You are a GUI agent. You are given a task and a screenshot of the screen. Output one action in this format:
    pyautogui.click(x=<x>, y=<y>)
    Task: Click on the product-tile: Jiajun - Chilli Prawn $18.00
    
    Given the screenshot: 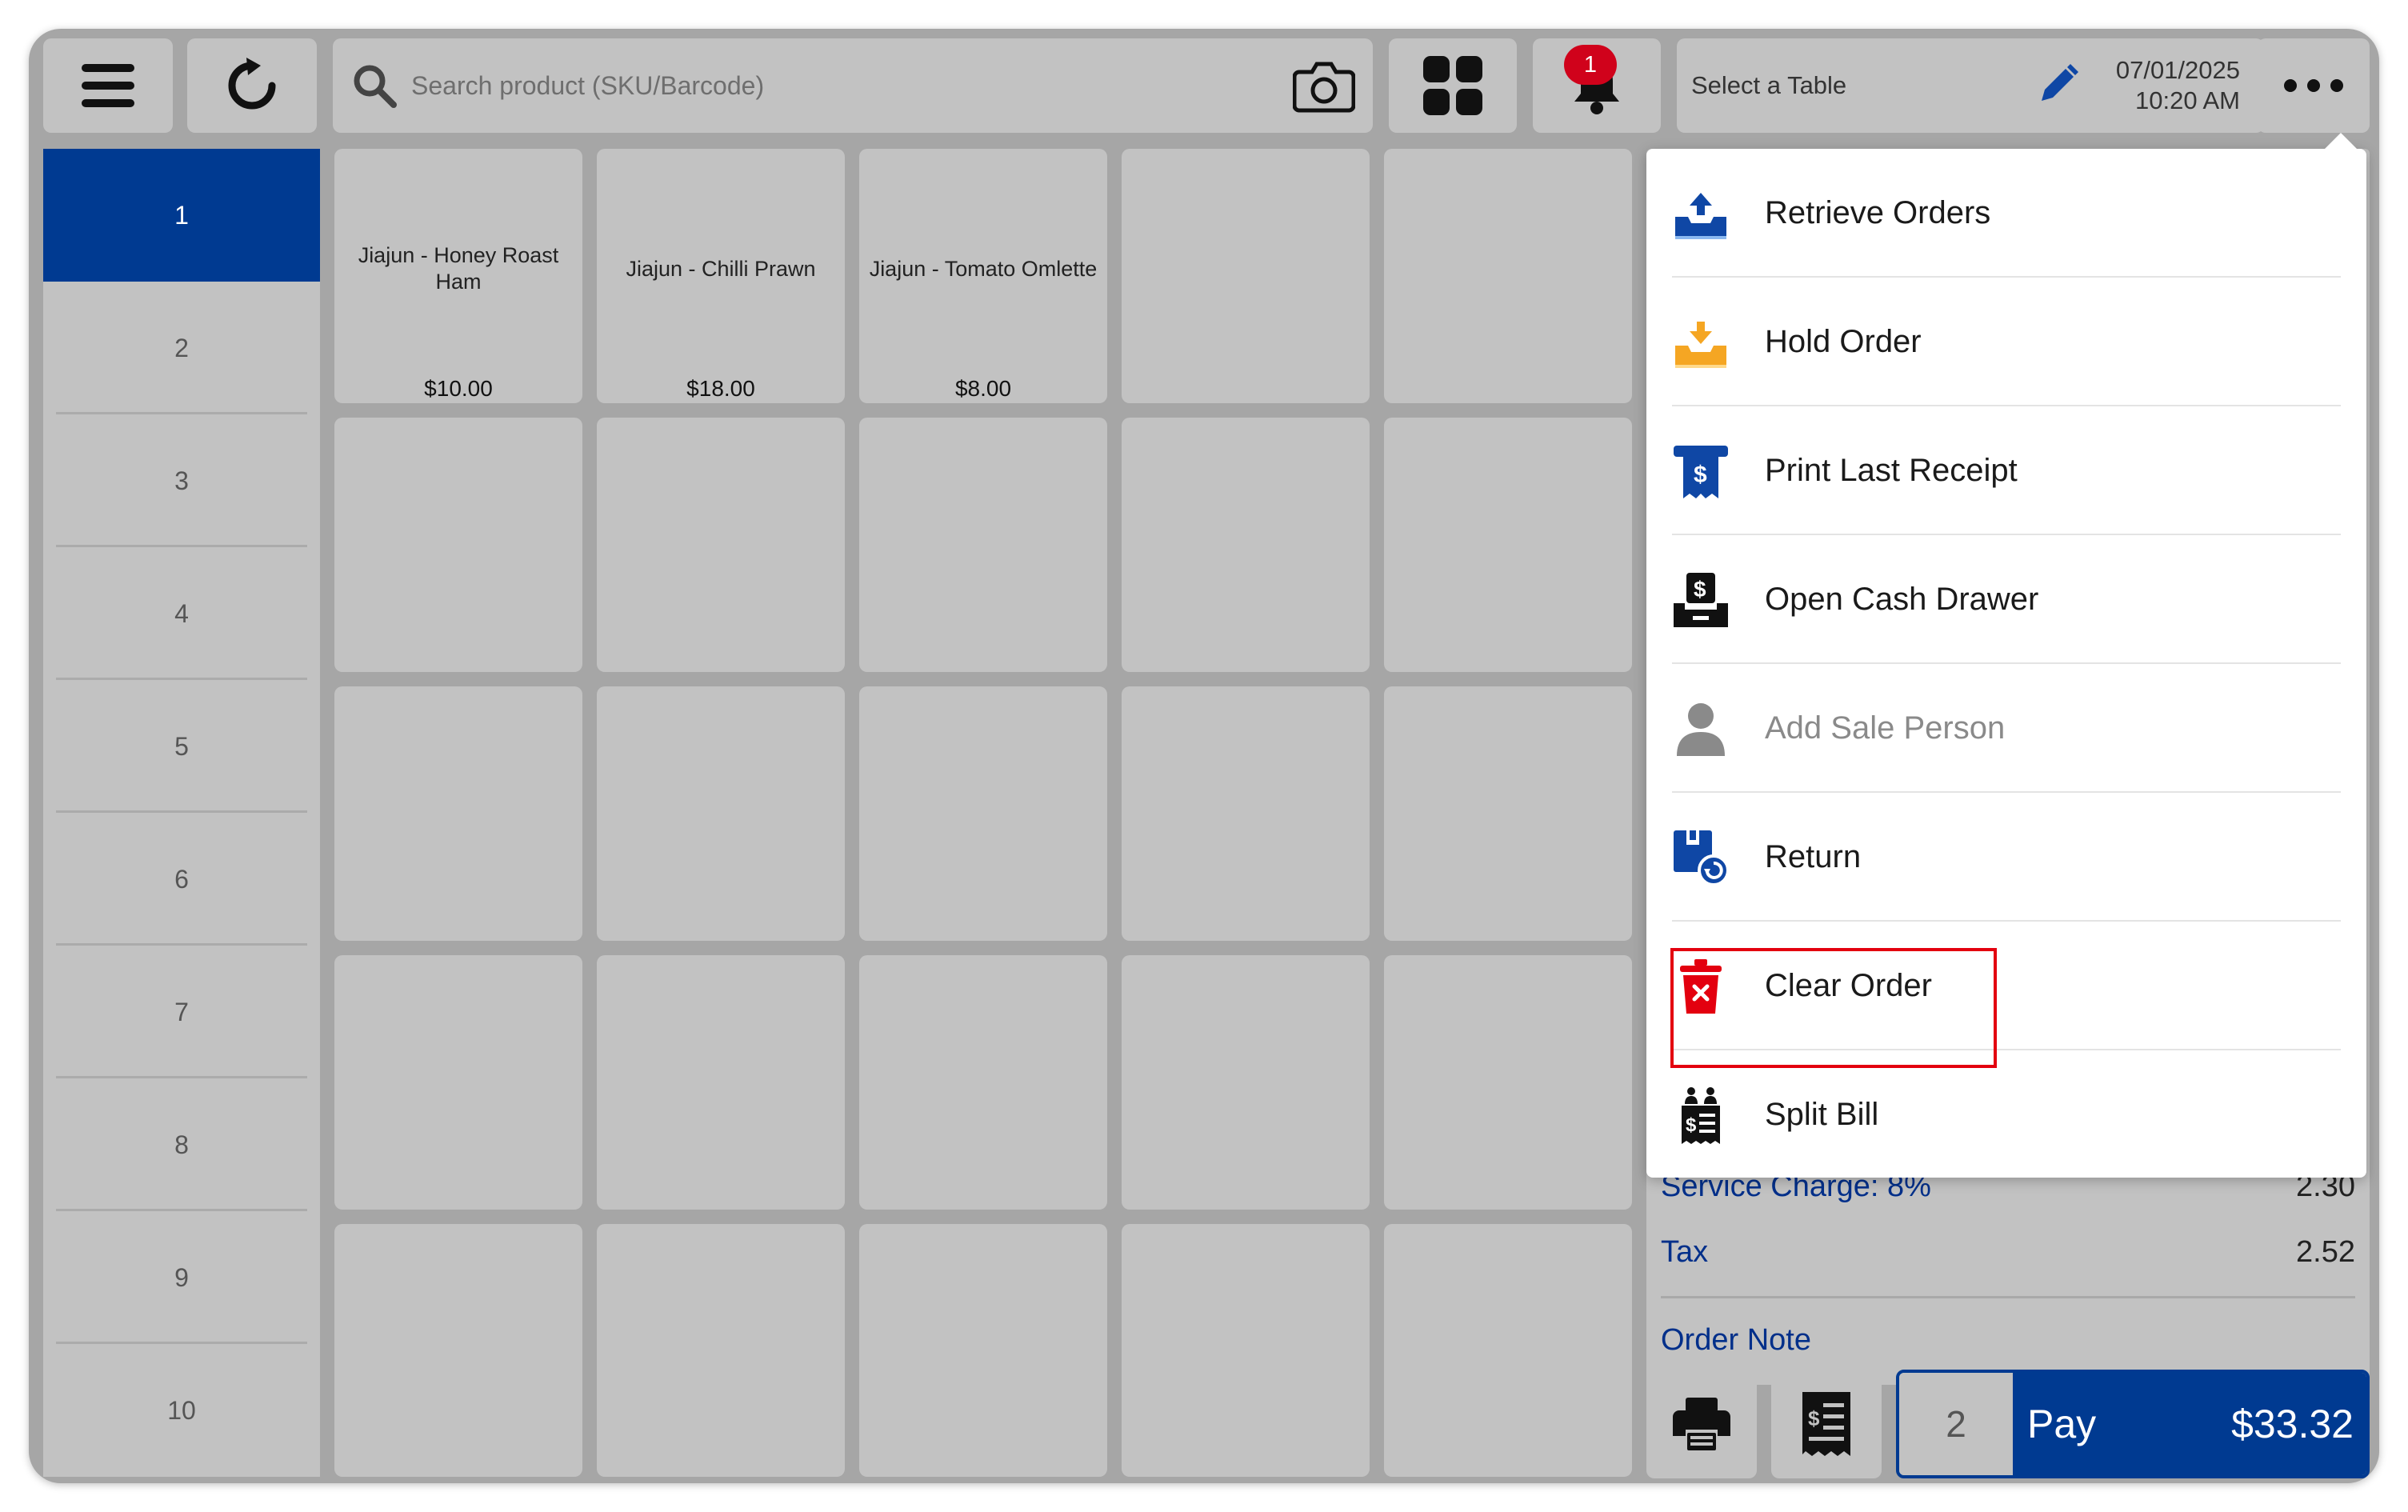 What is the action you would take?
    pyautogui.click(x=721, y=276)
    